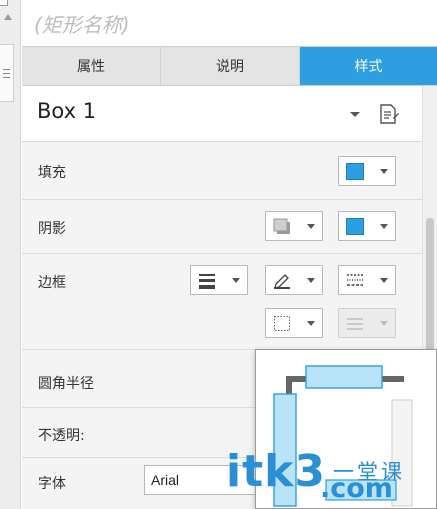 The image size is (437, 509). I want to click on style-selector: Box 1, so click(222, 114).